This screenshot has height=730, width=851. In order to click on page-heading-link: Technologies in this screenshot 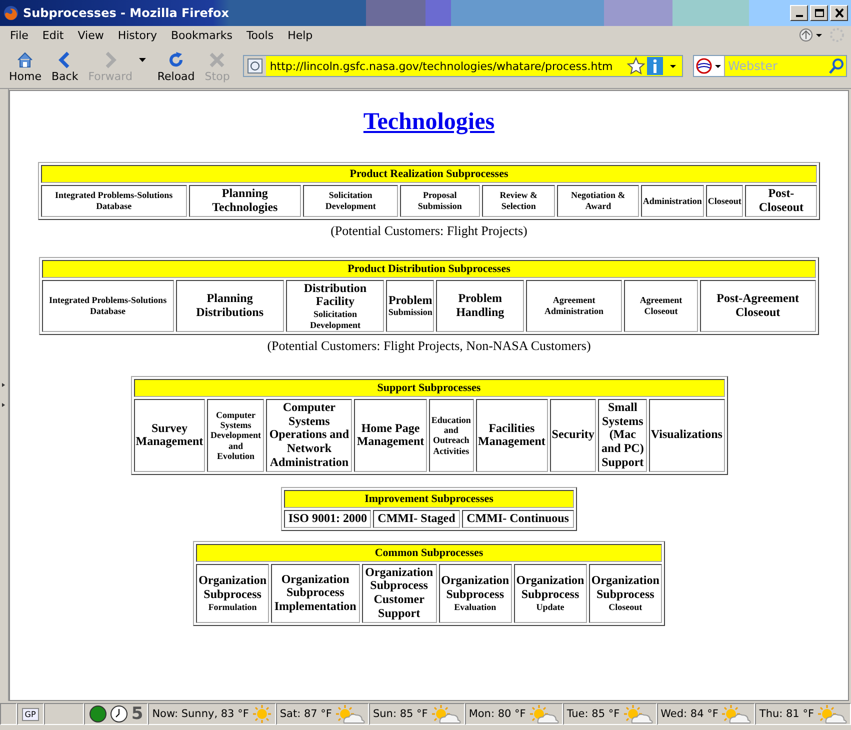, I will do `click(429, 122)`.